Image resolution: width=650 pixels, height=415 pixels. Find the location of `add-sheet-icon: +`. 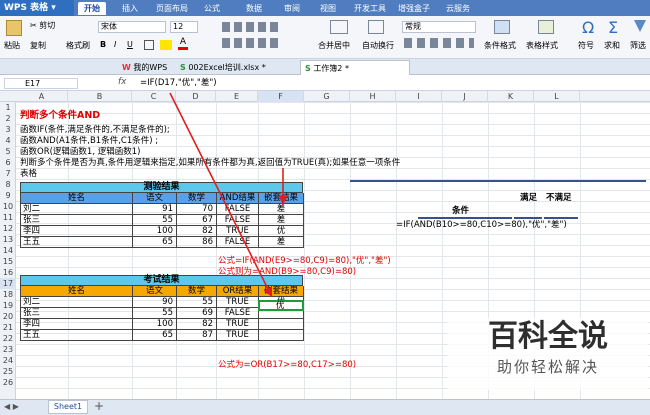

add-sheet-icon: + is located at coordinates (99, 406).